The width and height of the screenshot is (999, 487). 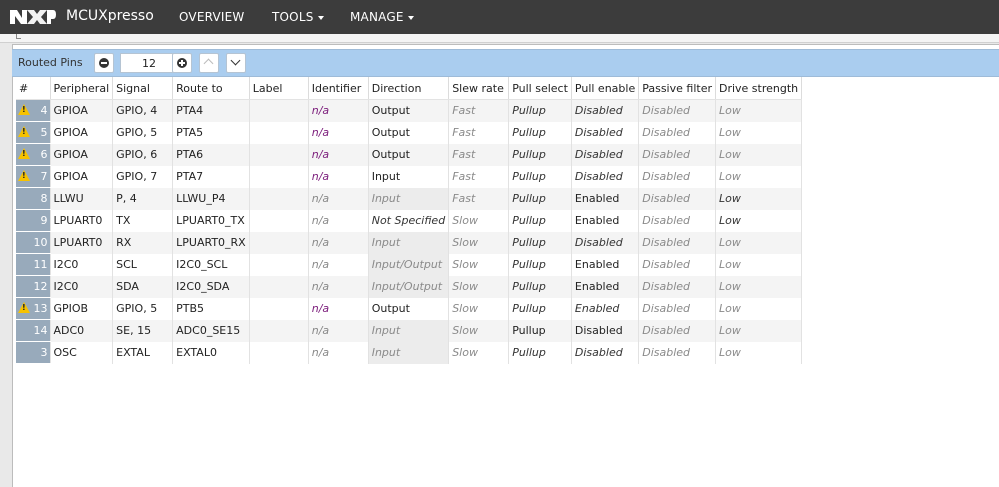 What do you see at coordinates (211, 220) in the screenshot?
I see `route-to-cell: LPUART0_TX` at bounding box center [211, 220].